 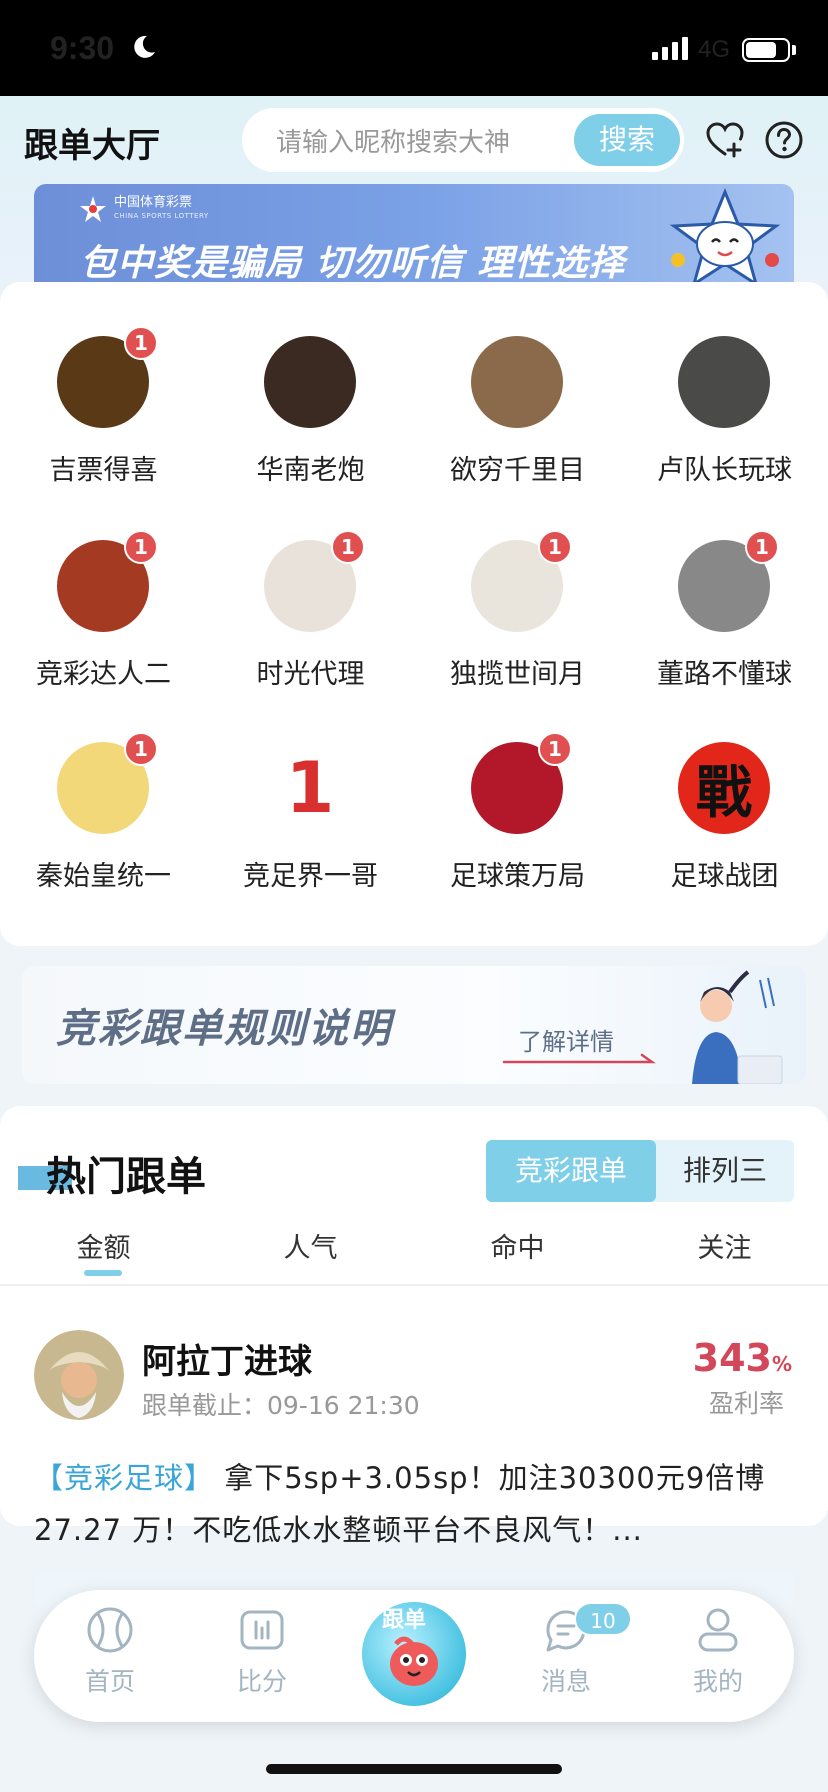 I want to click on expert-name: 吉票得喜, so click(x=103, y=470).